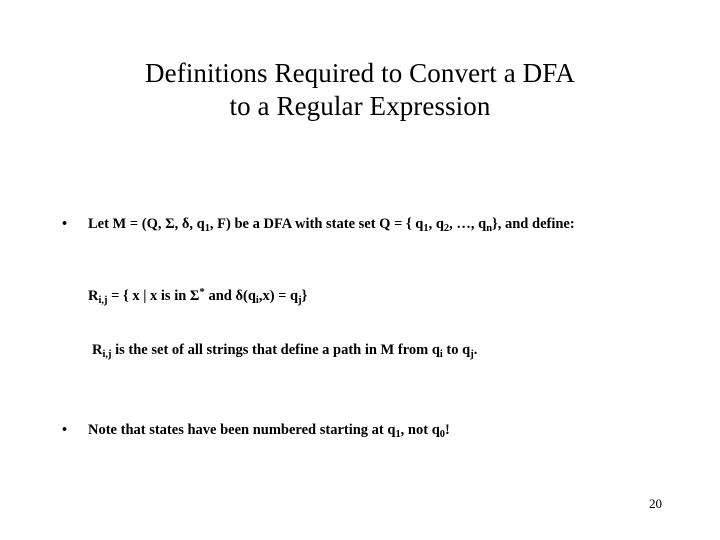 This screenshot has height=540, width=720. I want to click on text-segment: ,x) = q, so click(278, 296).